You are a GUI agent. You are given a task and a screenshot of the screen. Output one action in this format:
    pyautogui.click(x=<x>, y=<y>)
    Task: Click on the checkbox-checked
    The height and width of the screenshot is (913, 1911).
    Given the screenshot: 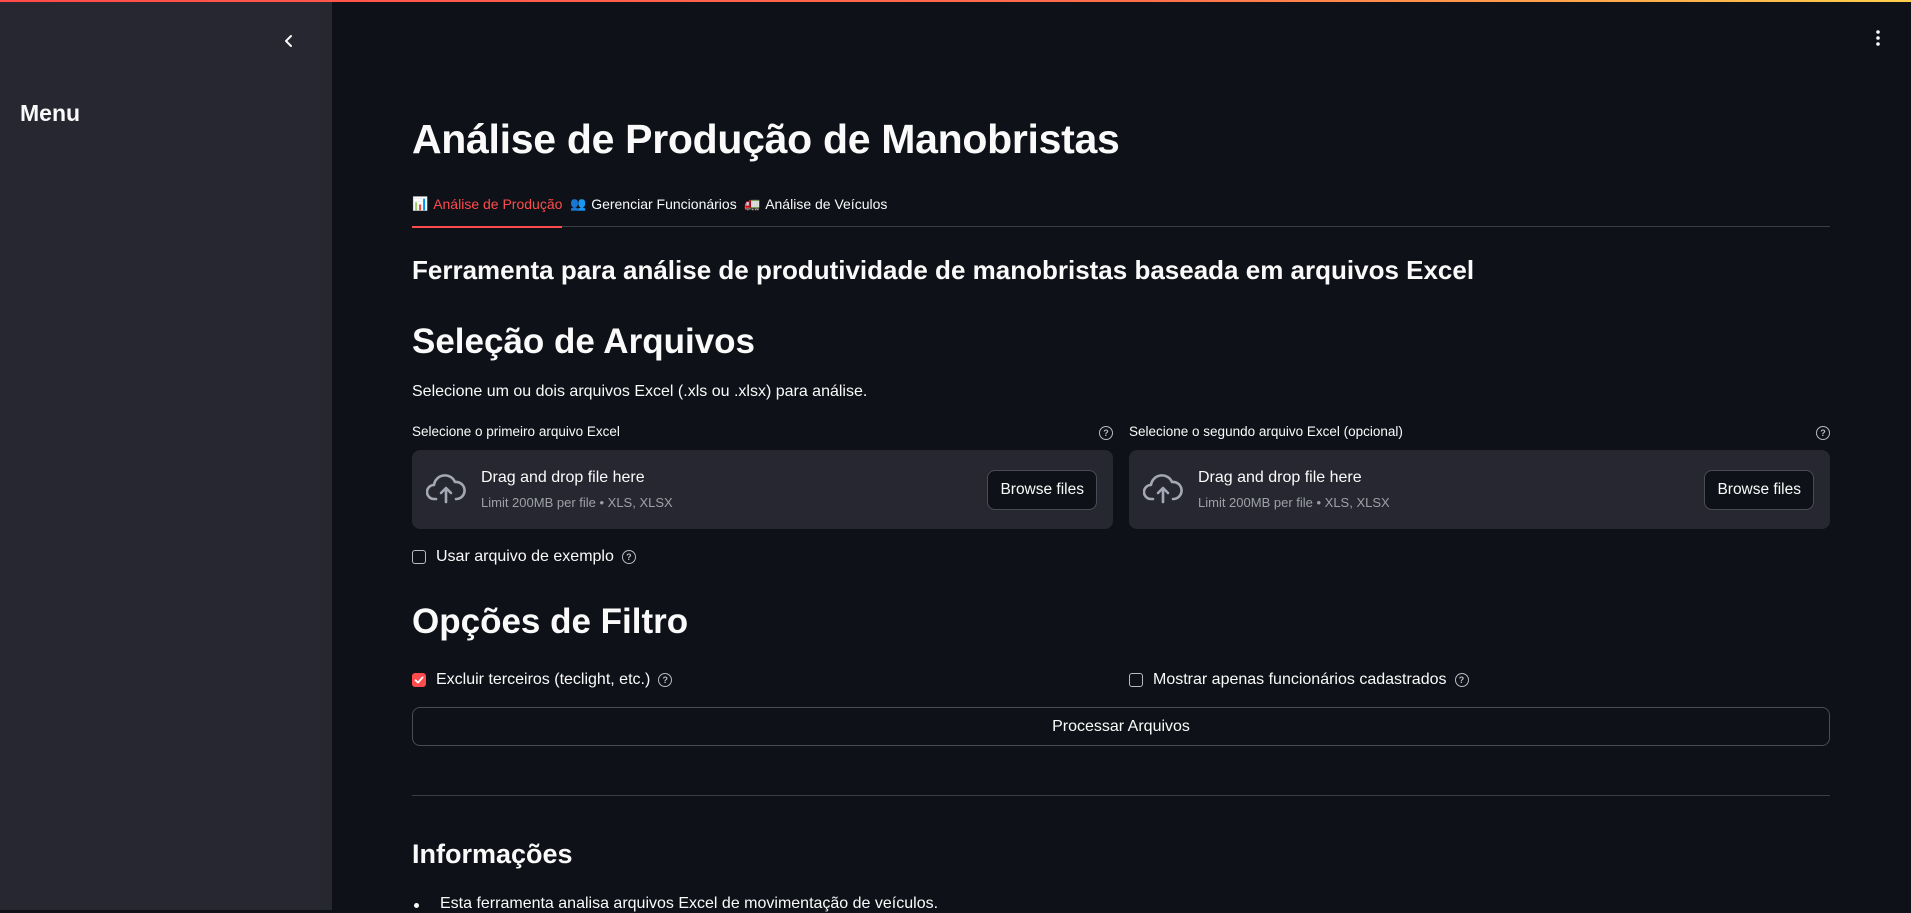 What is the action you would take?
    pyautogui.click(x=419, y=680)
    